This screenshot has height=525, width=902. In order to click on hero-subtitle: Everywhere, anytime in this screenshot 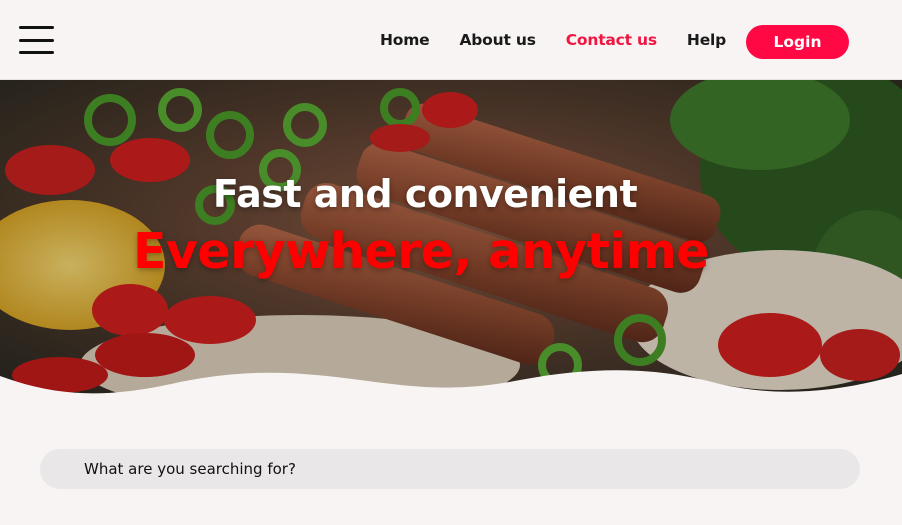, I will do `click(421, 251)`.